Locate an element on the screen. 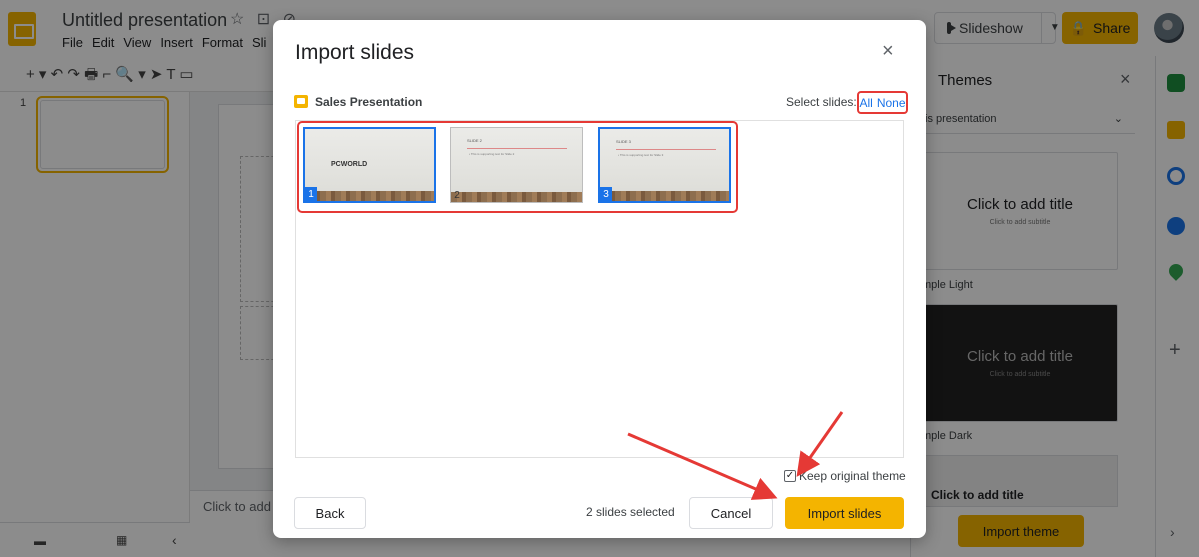 This screenshot has height=557, width=1199. select-links-highlight: All None is located at coordinates (882, 102).